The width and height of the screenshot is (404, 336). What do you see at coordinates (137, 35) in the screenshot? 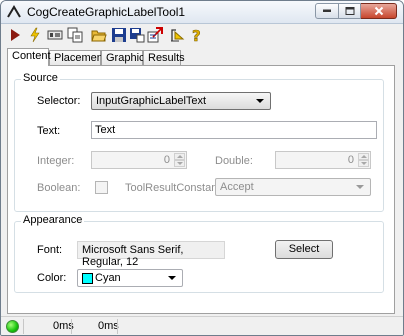
I see `save-as-icon` at bounding box center [137, 35].